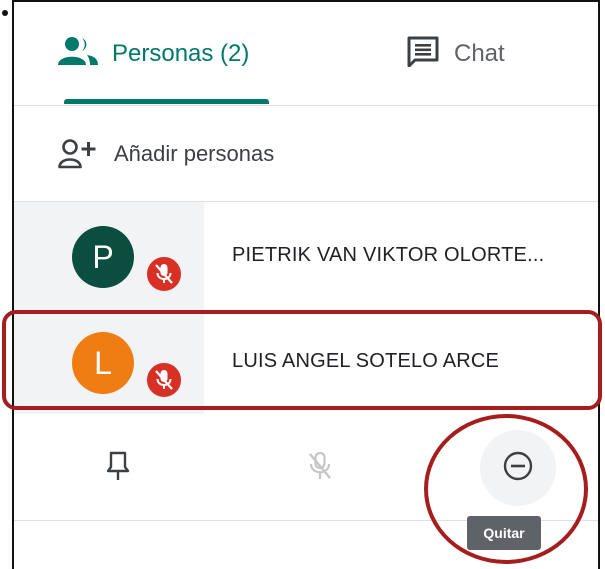 This screenshot has width=605, height=569. What do you see at coordinates (479, 53) in the screenshot?
I see `tab-chat-label: Chat` at bounding box center [479, 53].